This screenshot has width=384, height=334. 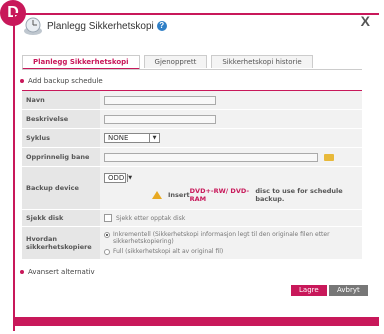 What do you see at coordinates (309, 290) in the screenshot?
I see `save-button: Lagre` at bounding box center [309, 290].